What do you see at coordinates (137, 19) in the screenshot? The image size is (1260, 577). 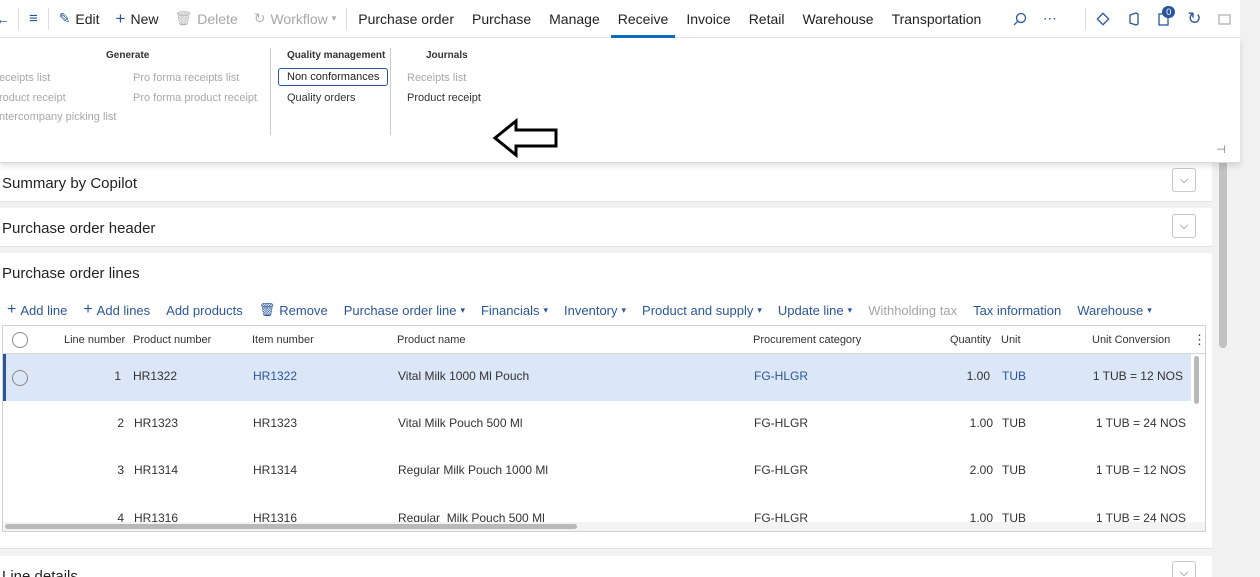 I see `new-button: + New` at bounding box center [137, 19].